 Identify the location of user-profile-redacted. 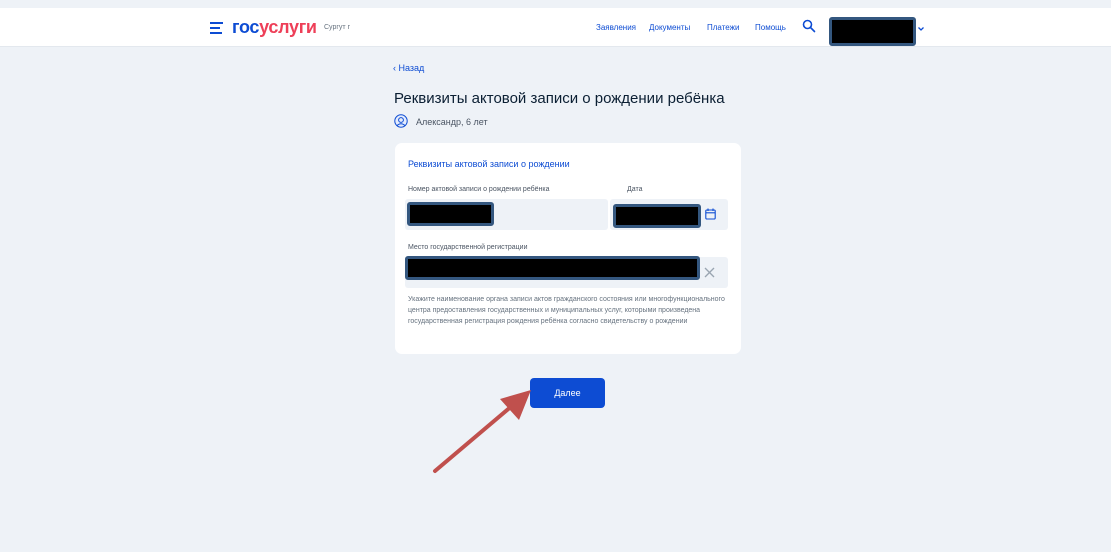
(872, 31).